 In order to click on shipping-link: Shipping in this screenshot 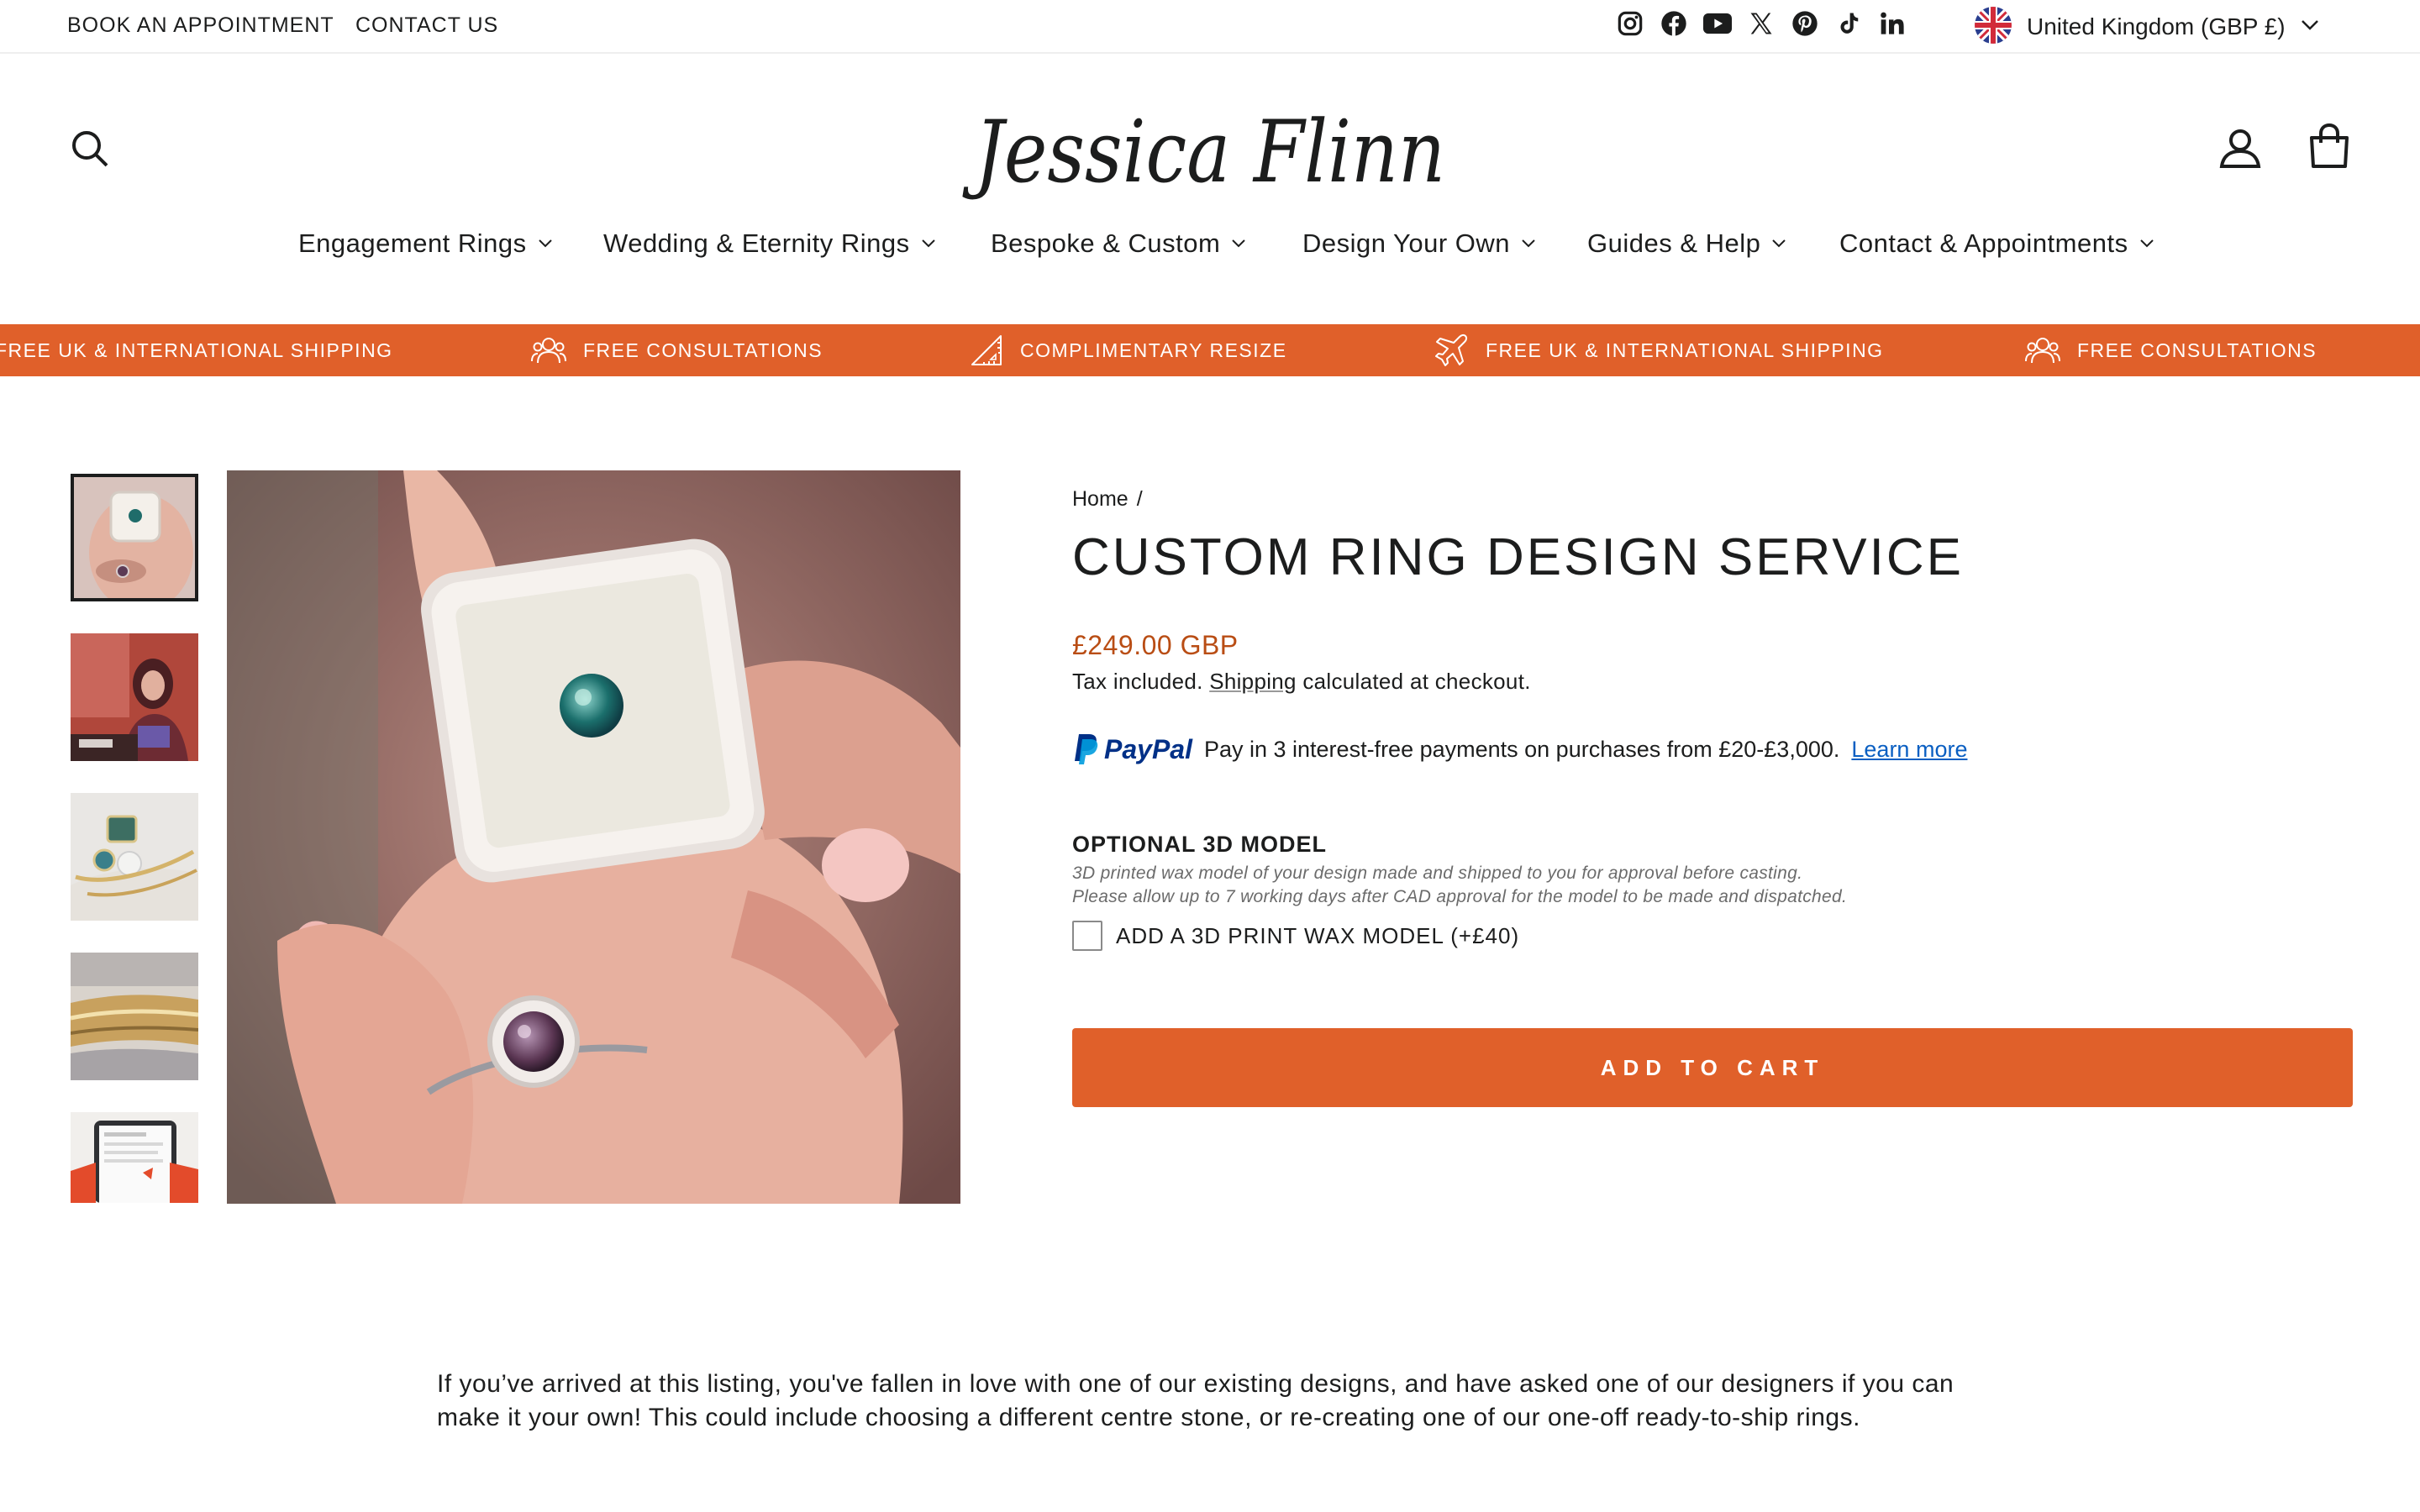, I will do `click(1253, 681)`.